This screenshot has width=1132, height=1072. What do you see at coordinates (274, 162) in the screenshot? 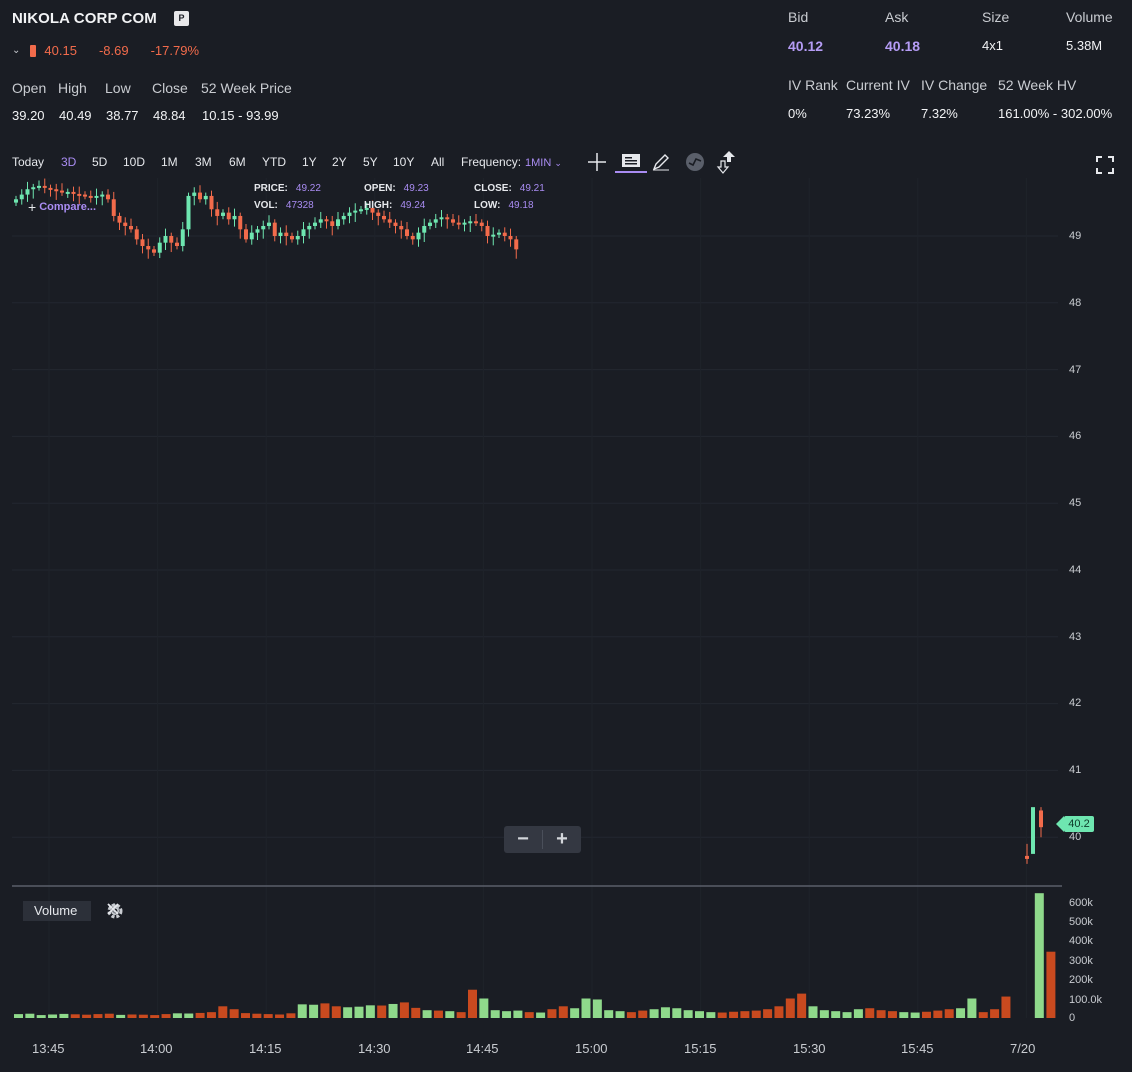
I see `tf-ytd: YTD` at bounding box center [274, 162].